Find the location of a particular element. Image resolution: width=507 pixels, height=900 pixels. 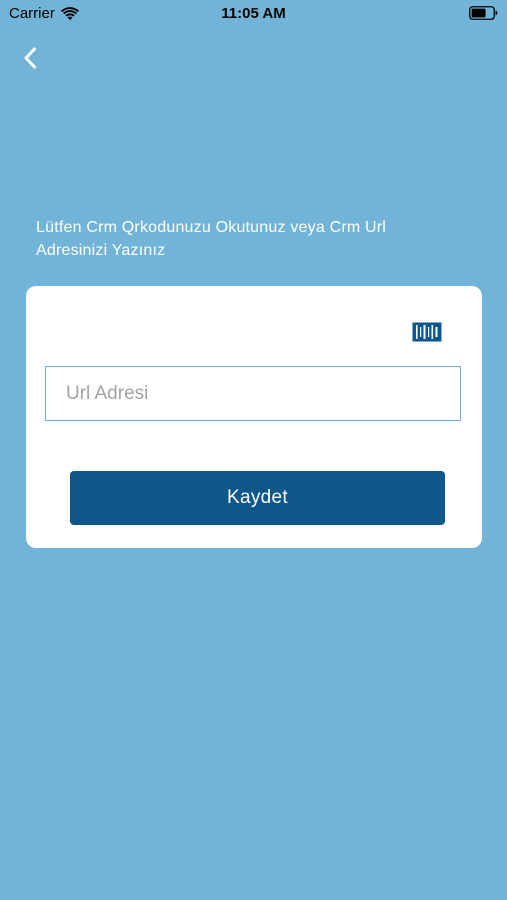

url-input is located at coordinates (253, 393).